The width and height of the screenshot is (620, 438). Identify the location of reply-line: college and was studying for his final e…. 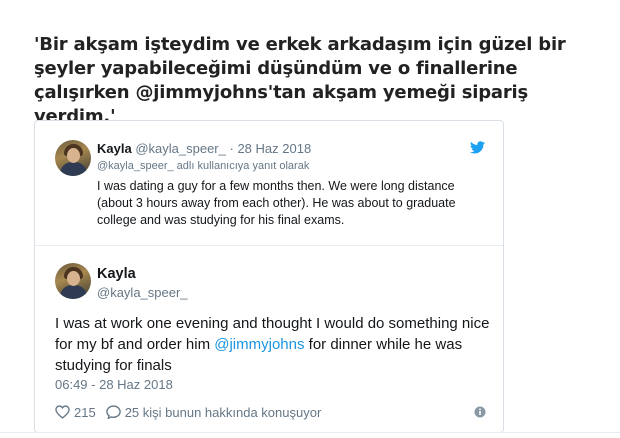
(221, 220).